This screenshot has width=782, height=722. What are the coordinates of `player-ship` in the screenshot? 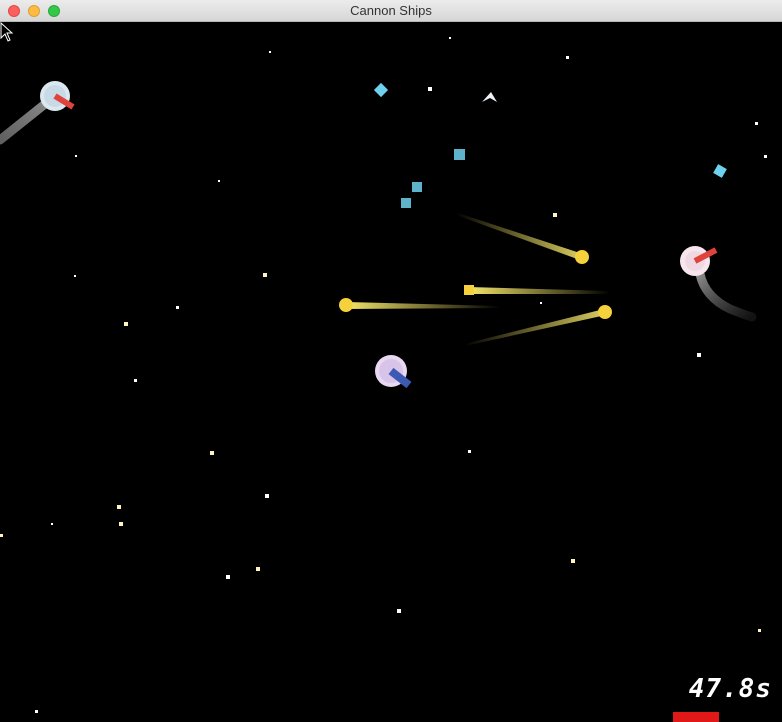 It's located at (393, 372).